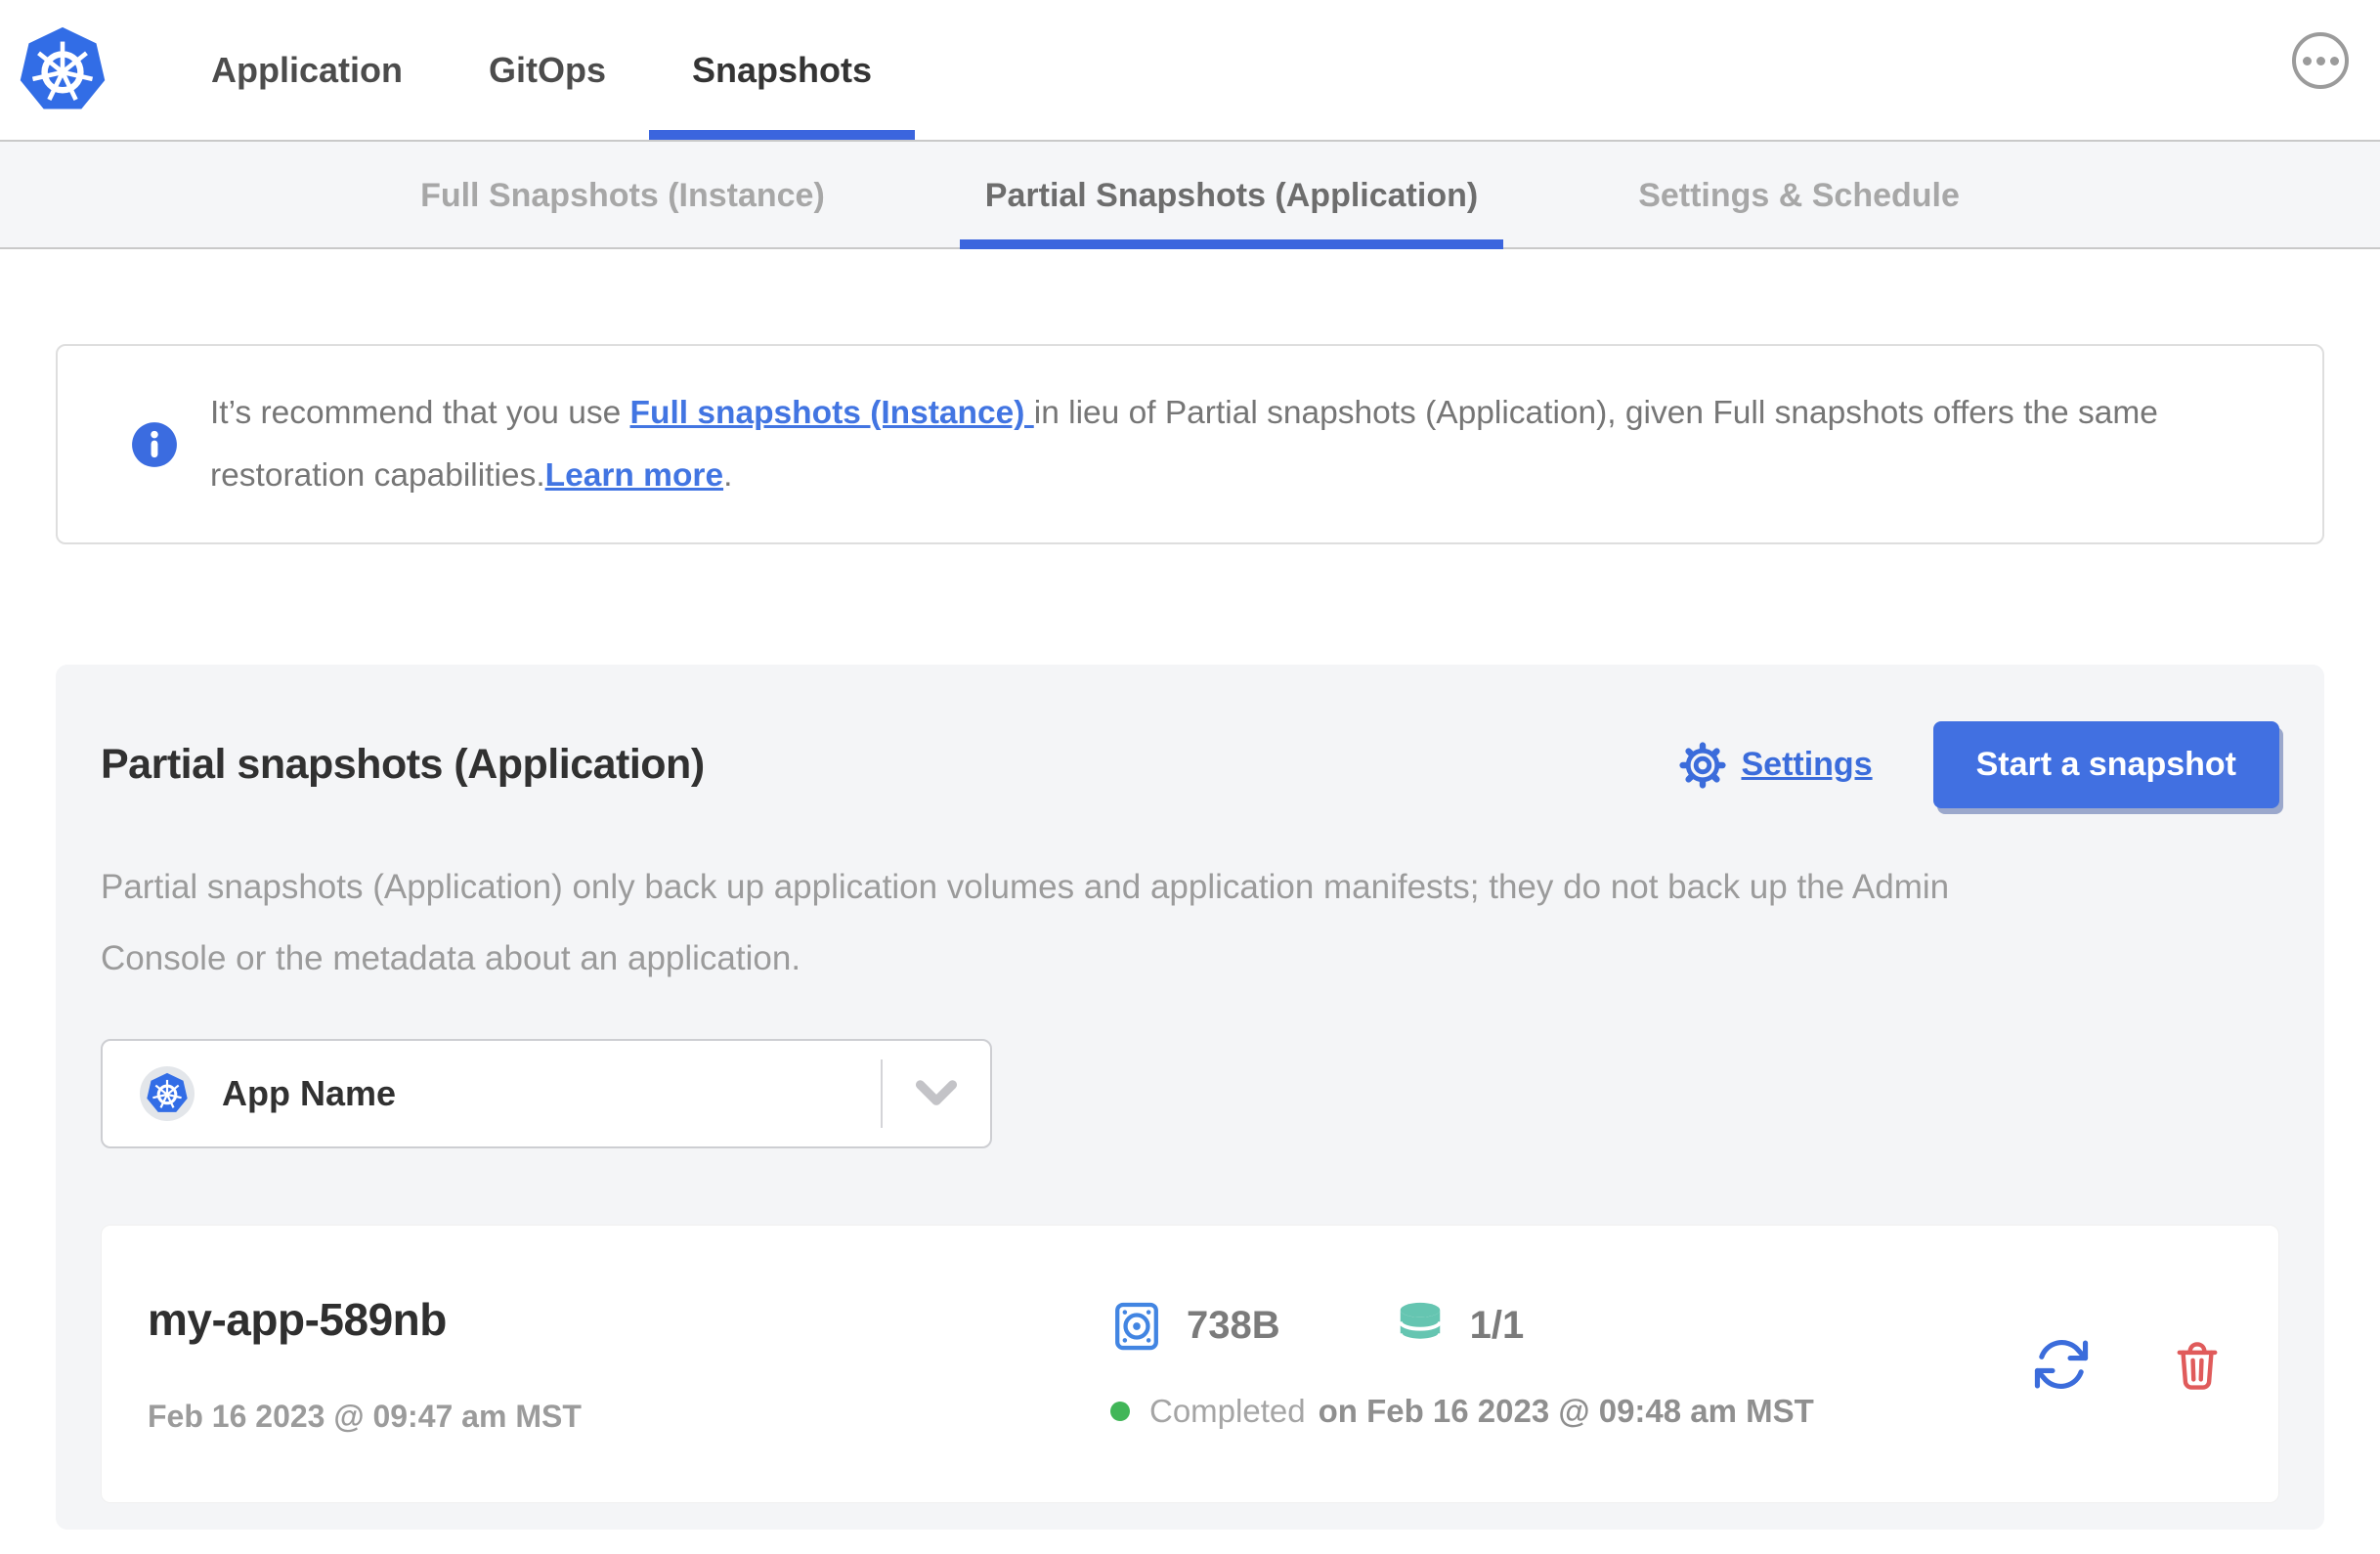 Image resolution: width=2380 pixels, height=1554 pixels. What do you see at coordinates (728, 475) in the screenshot?
I see `banner-text-end: .` at bounding box center [728, 475].